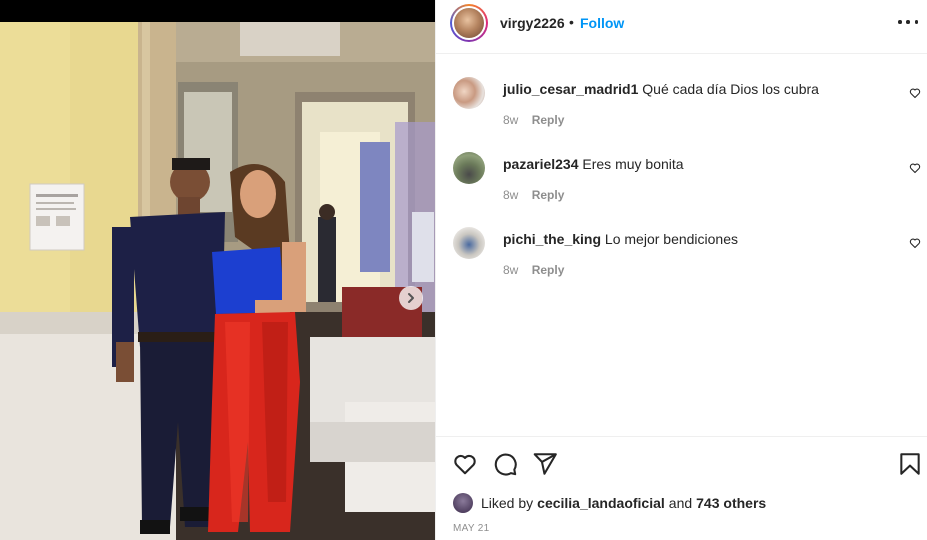 This screenshot has width=927, height=540. What do you see at coordinates (505, 464) in the screenshot?
I see `comment-icon` at bounding box center [505, 464].